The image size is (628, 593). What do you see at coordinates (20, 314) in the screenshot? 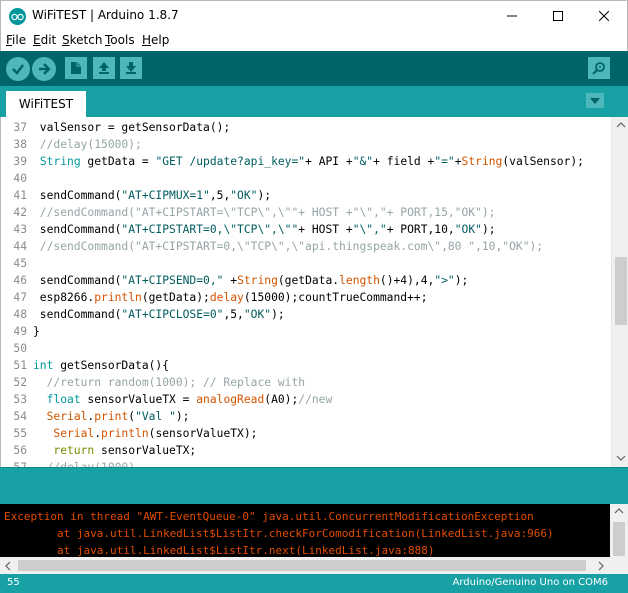
I see `line-number: 48` at bounding box center [20, 314].